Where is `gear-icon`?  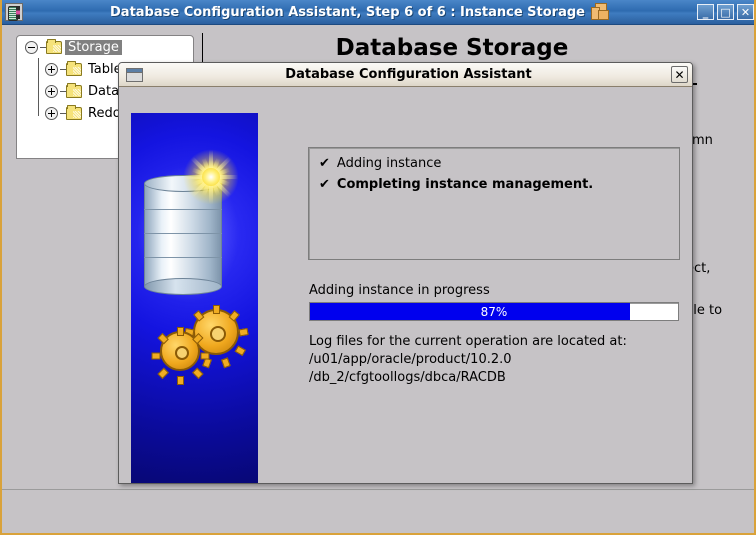 gear-icon is located at coordinates (180, 356).